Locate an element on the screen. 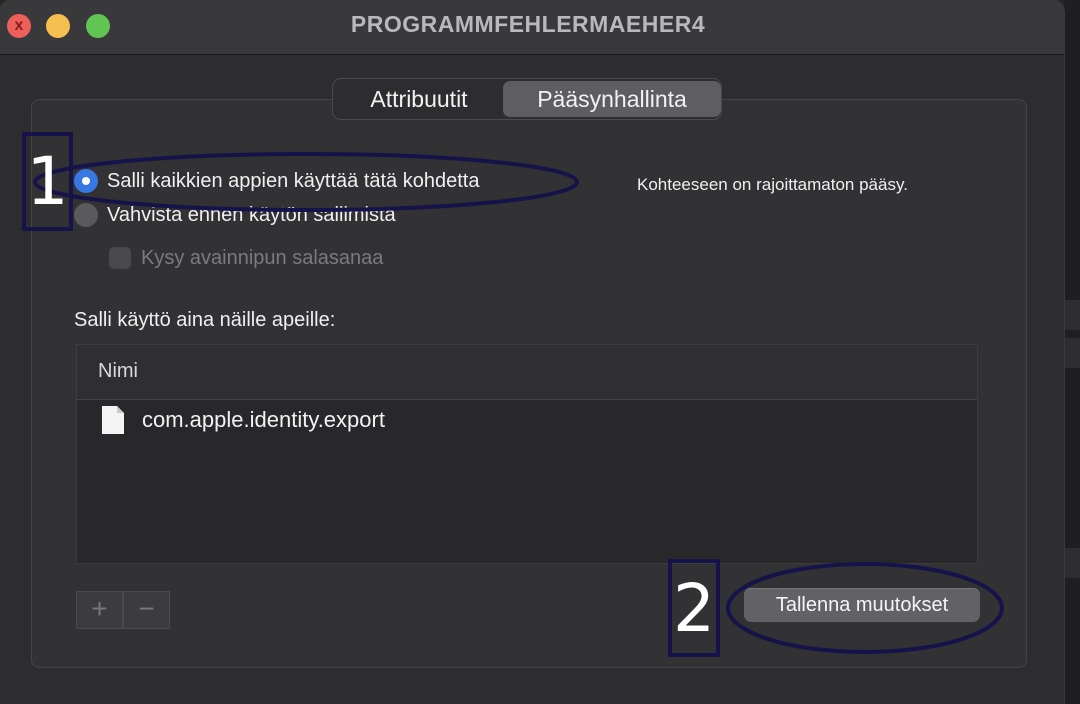  ask-keychain-password-checkbox is located at coordinates (120, 258).